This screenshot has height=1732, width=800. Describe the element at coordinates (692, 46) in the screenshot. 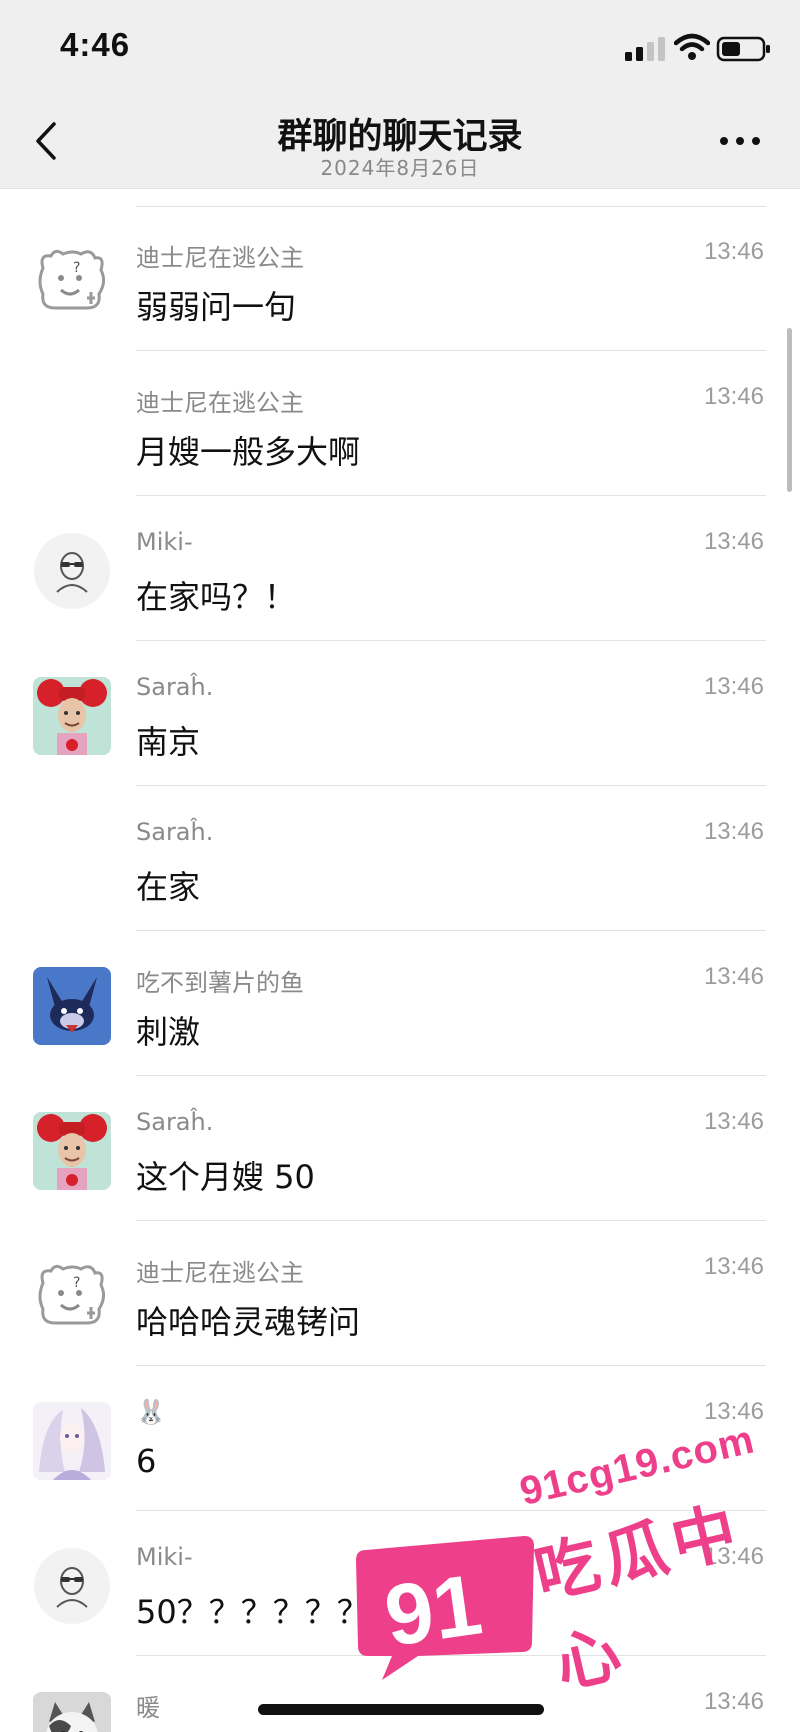

I see `wifi-icon` at that location.